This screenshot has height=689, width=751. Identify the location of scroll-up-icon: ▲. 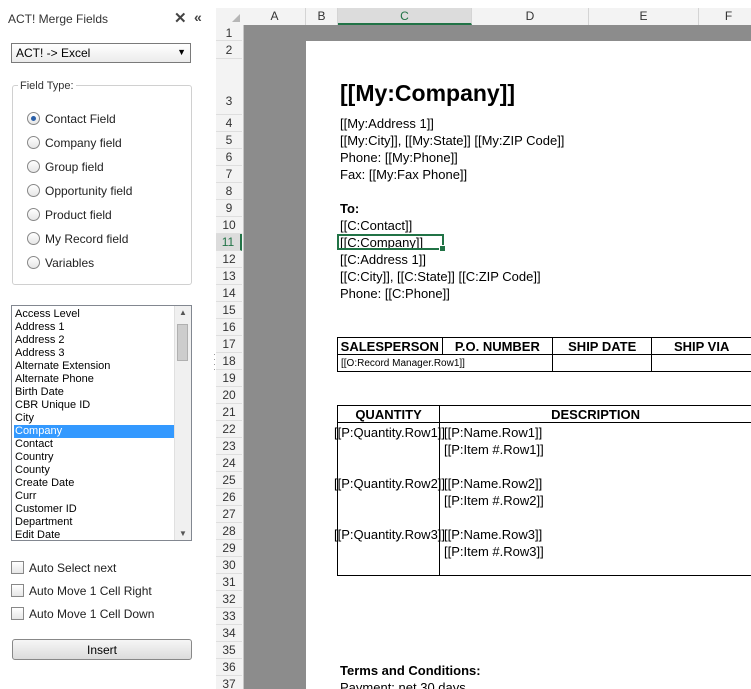
(183, 312).